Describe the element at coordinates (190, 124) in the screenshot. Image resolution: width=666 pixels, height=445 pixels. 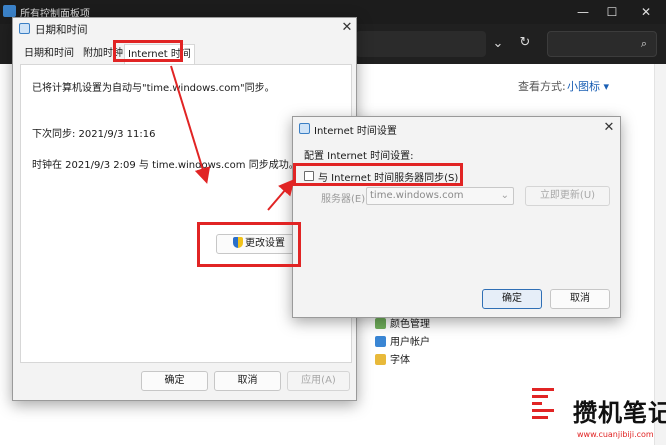
I see `arrow-to-change-settings` at that location.